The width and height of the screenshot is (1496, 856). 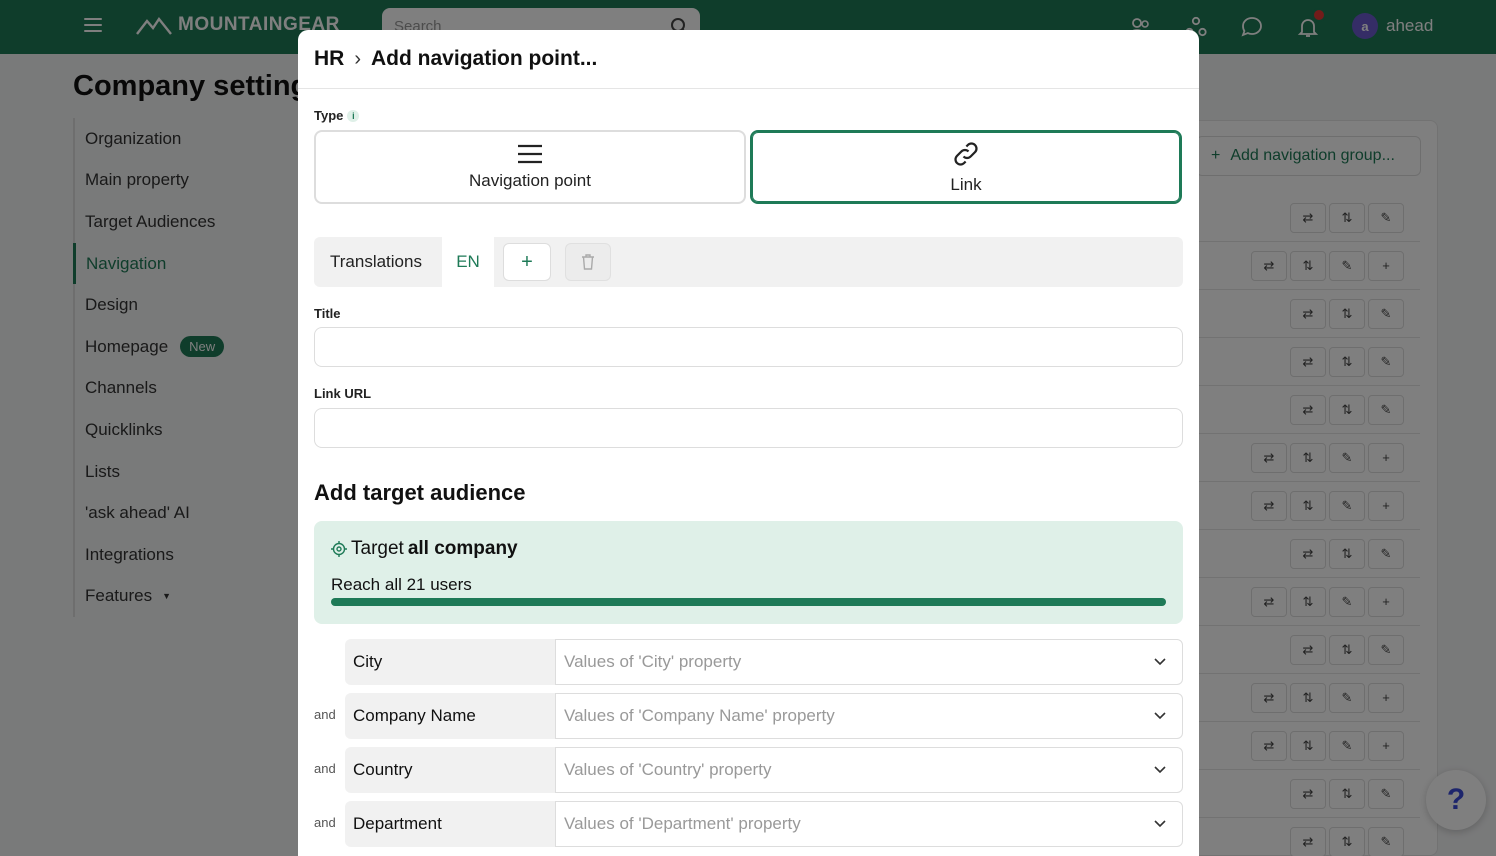 I want to click on target-audience-heading: Add target audience, so click(x=420, y=492).